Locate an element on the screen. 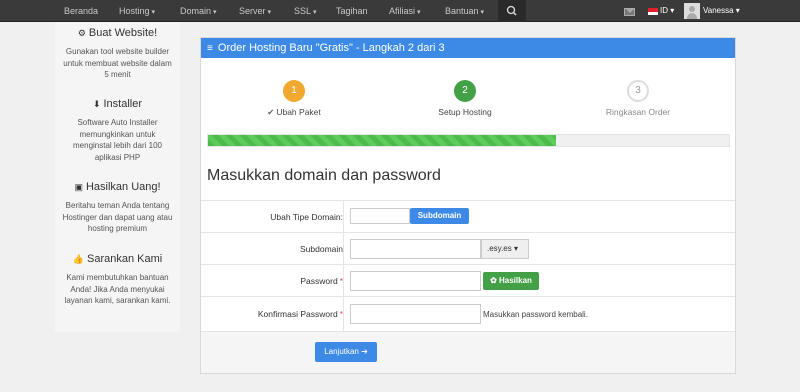 The width and height of the screenshot is (800, 392). subdomain-input is located at coordinates (415, 249).